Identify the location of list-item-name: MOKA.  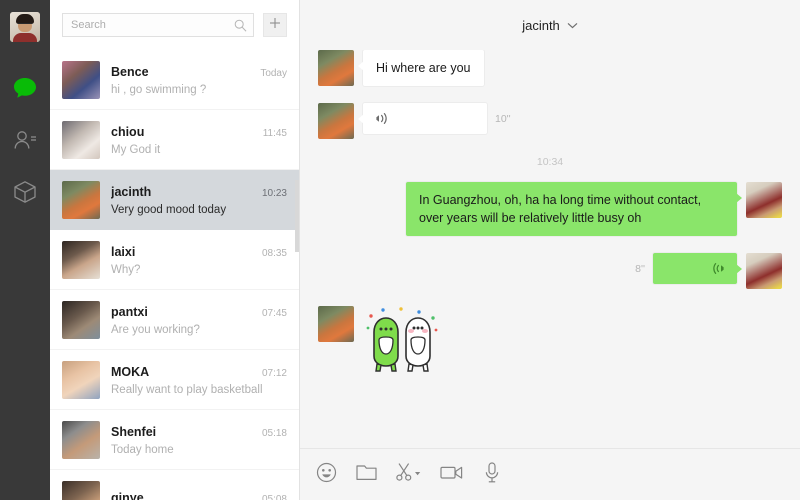
(130, 371).